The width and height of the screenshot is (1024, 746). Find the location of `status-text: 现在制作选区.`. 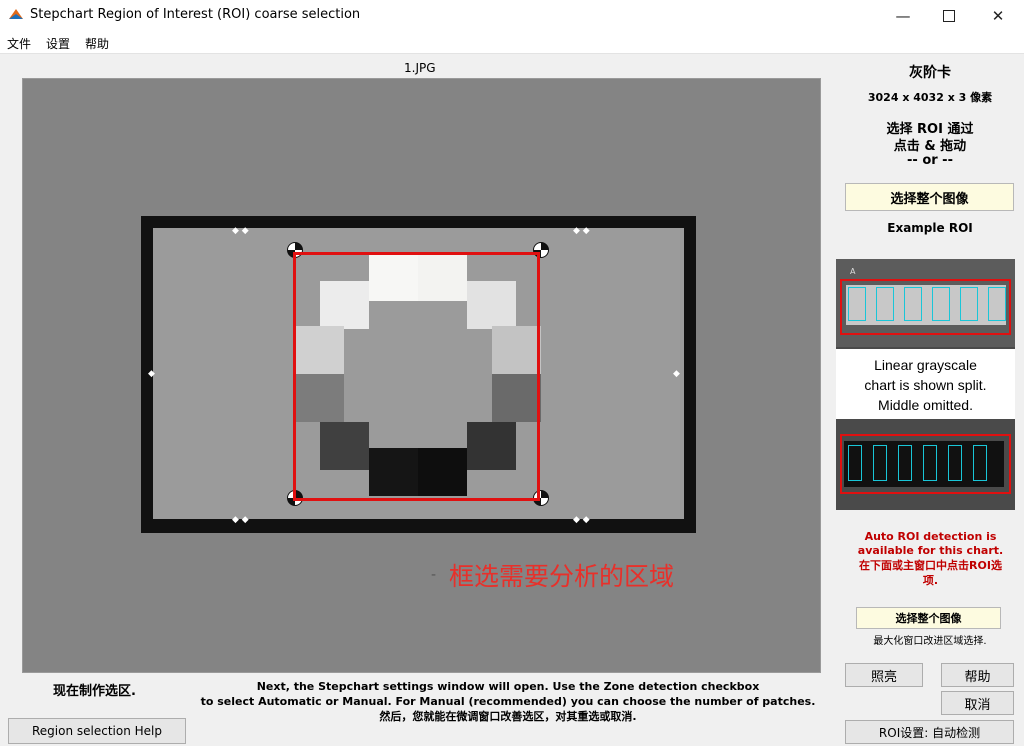

status-text: 现在制作选区. is located at coordinates (94, 691).